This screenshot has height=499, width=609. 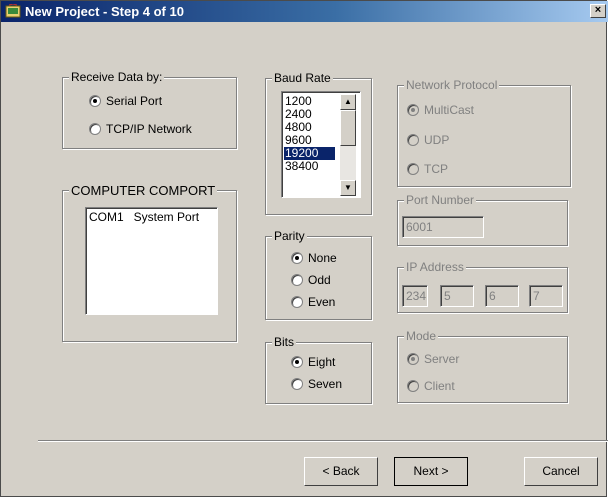 I want to click on port-number-group: Port Number 6001, so click(x=482, y=219).